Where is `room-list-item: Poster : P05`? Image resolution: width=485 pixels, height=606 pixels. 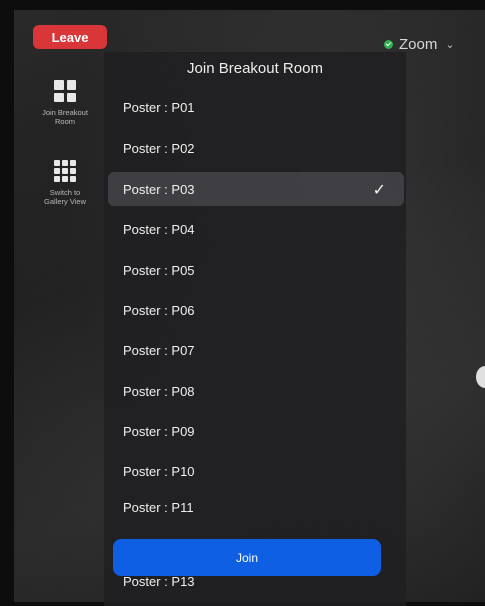
room-list-item: Poster : P05 is located at coordinates (256, 270).